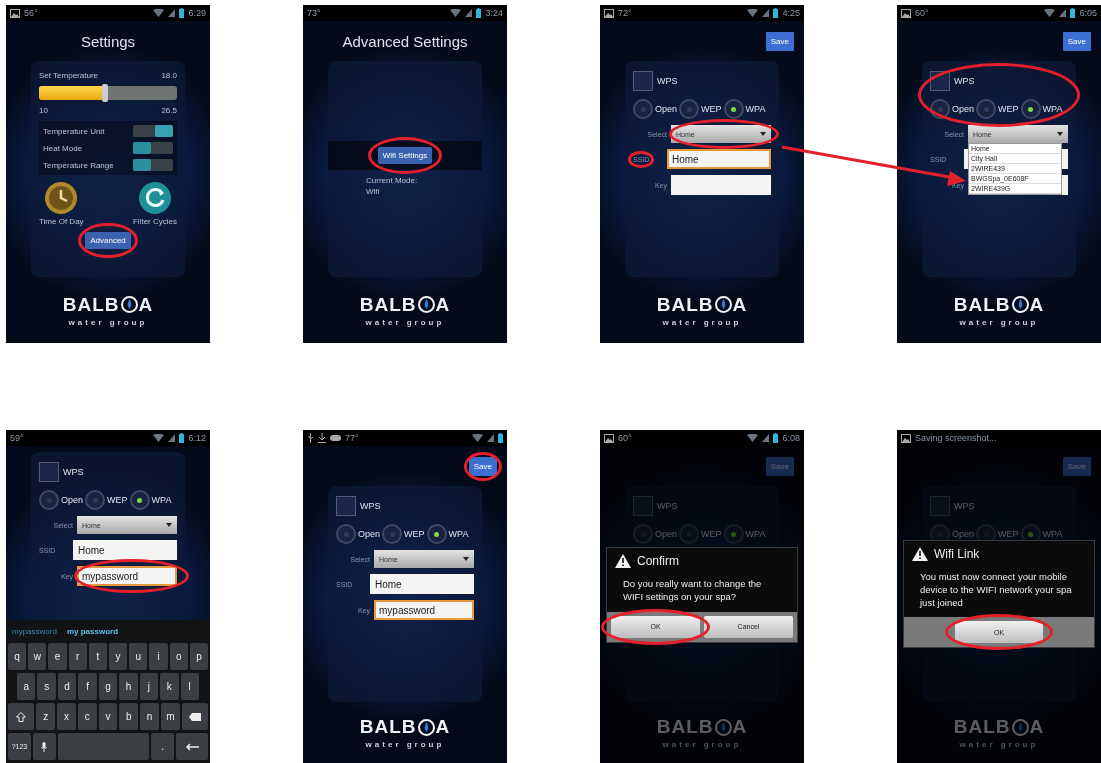 The height and width of the screenshot is (763, 1101). I want to click on keyboard-key: y, so click(118, 656).